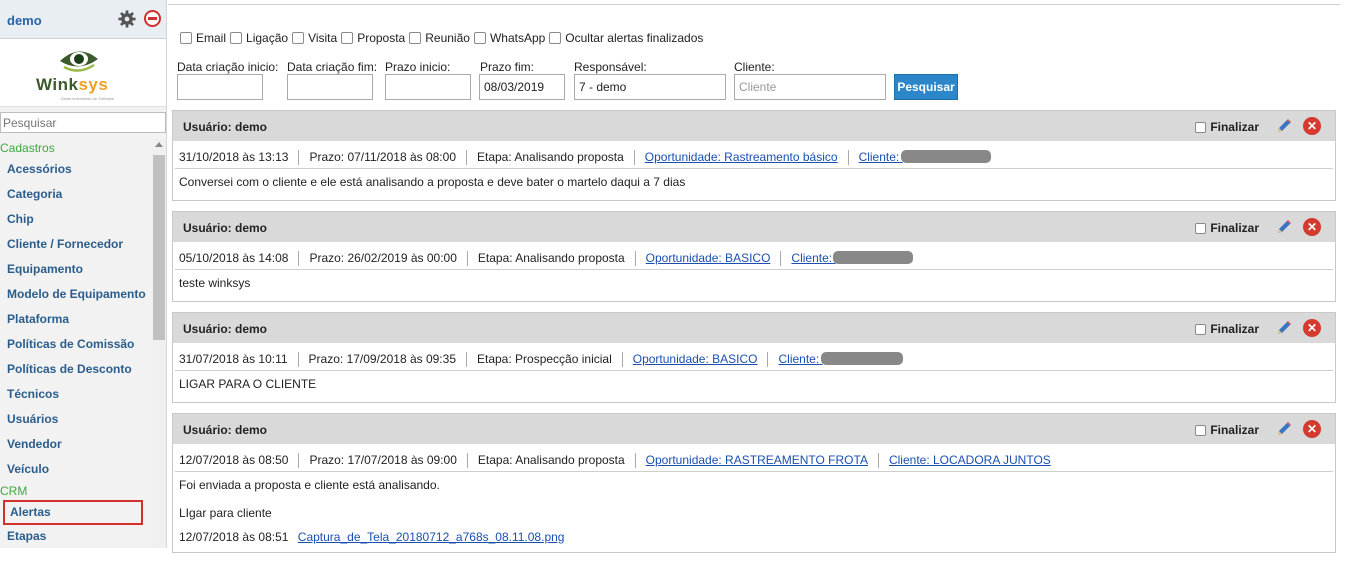 This screenshot has height=568, width=1360. I want to click on sidebar-item-politicas-desconto: Políticas de Desconto, so click(76, 369).